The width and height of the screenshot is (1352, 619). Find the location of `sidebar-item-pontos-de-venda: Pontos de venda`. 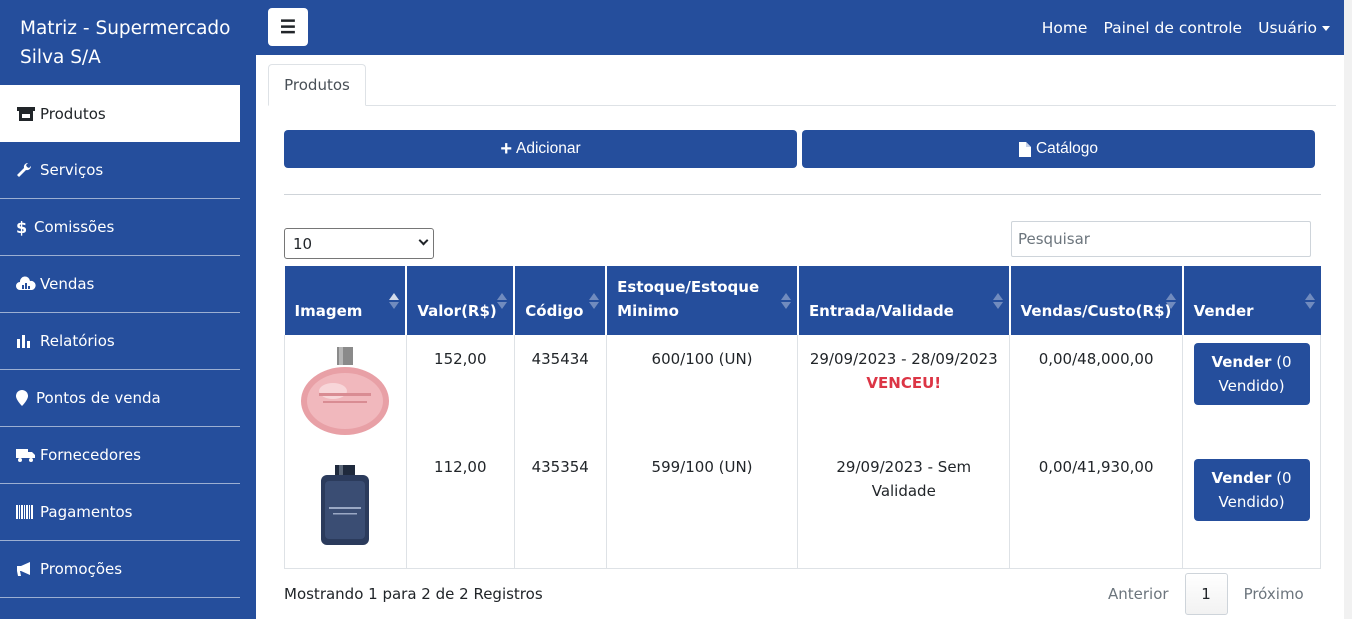

sidebar-item-pontos-de-venda: Pontos de venda is located at coordinates (120, 398).